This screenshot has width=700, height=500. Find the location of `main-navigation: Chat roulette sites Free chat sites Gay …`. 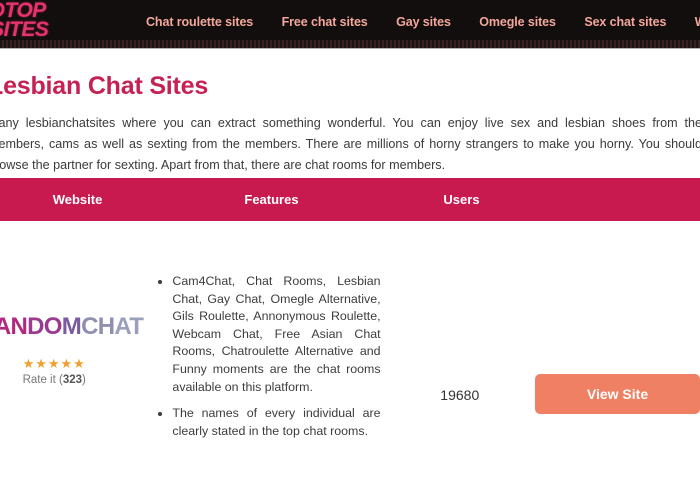

main-navigation: Chat roulette sites Free chat sites Gay … is located at coordinates (423, 22).